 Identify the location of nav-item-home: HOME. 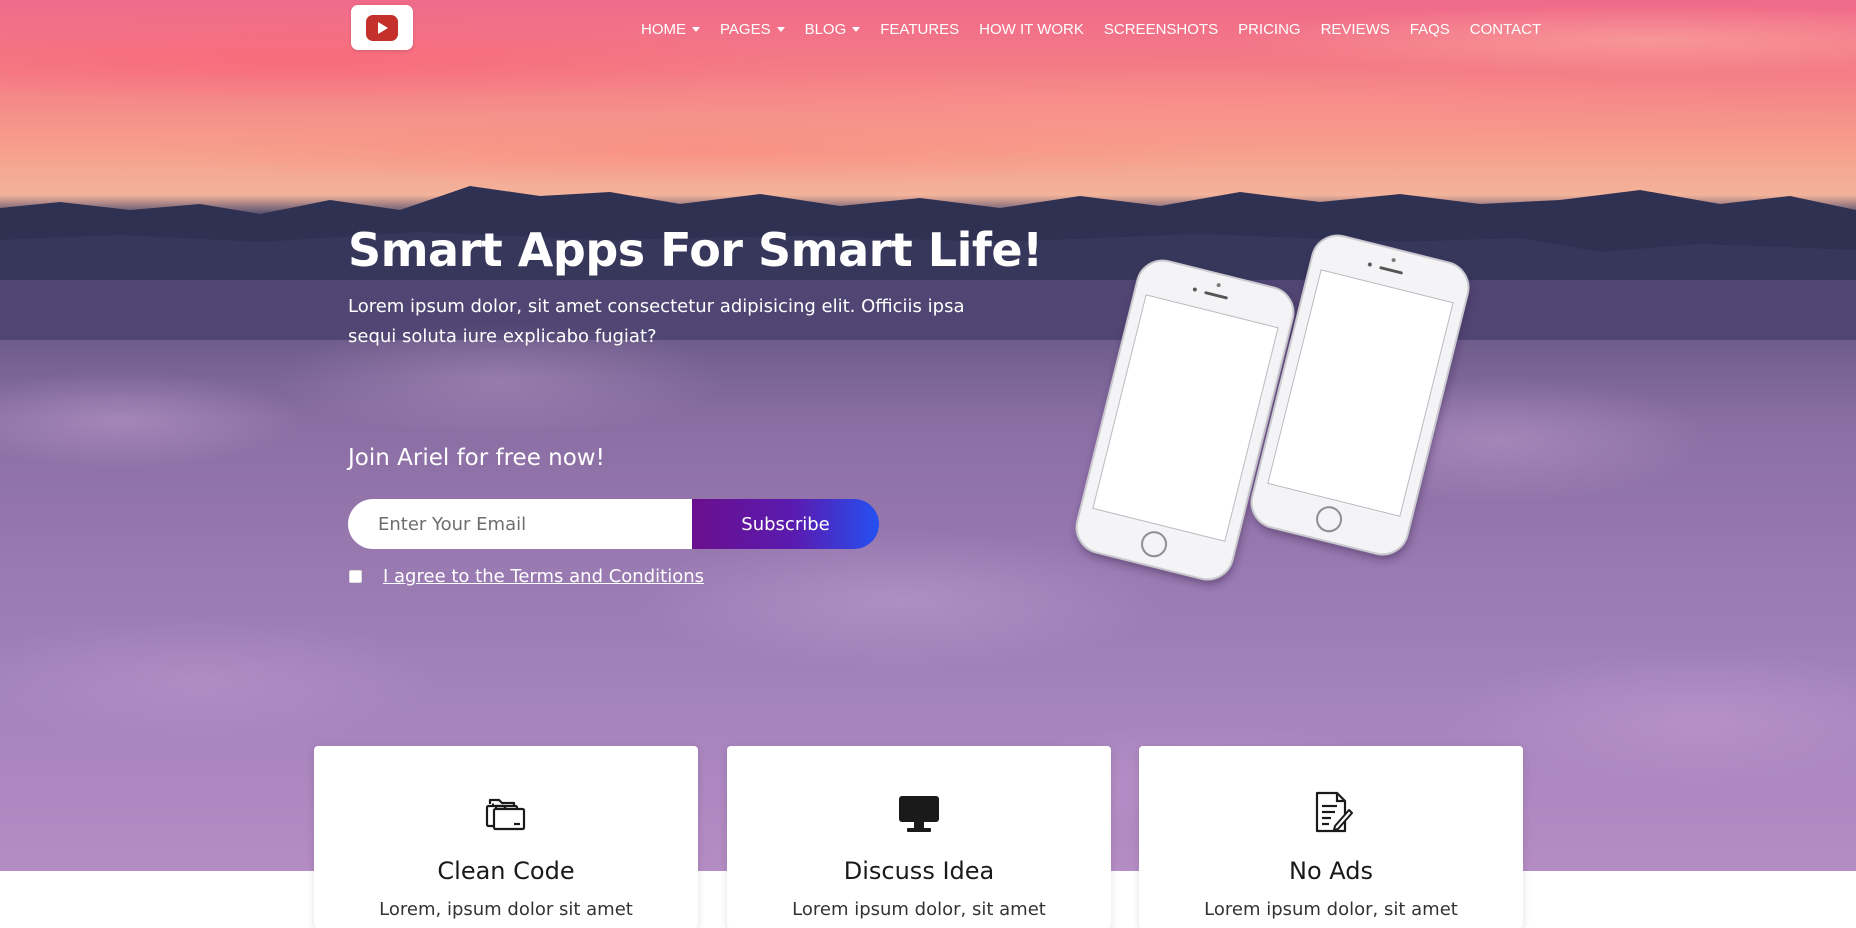
(670, 29).